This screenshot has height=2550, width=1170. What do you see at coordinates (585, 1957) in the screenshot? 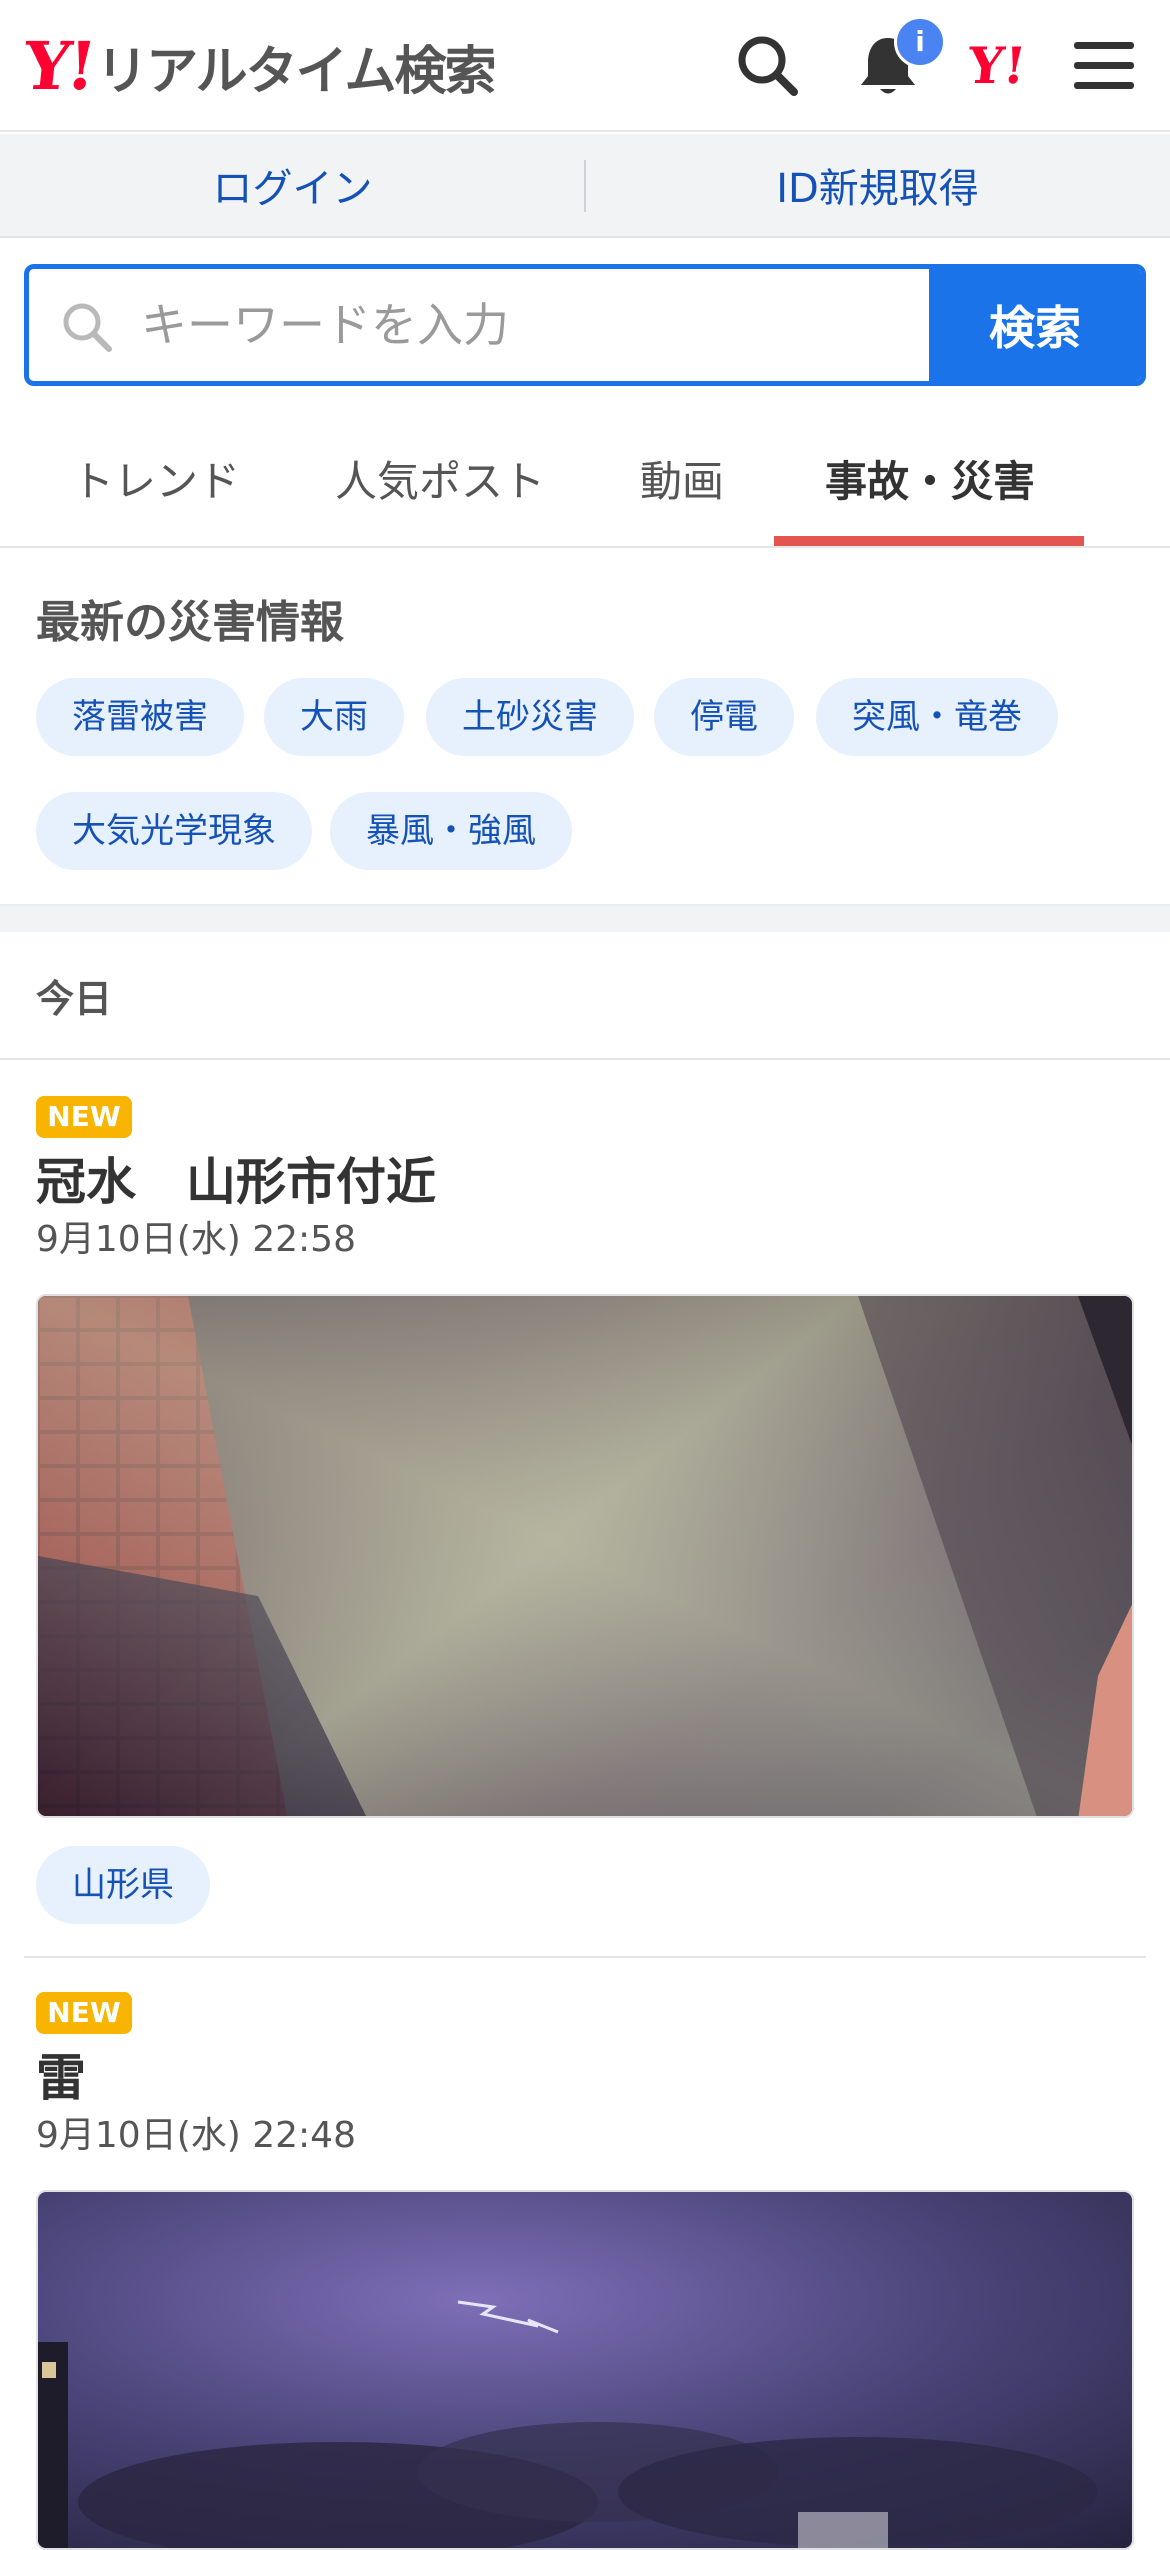
I see `post-divider` at bounding box center [585, 1957].